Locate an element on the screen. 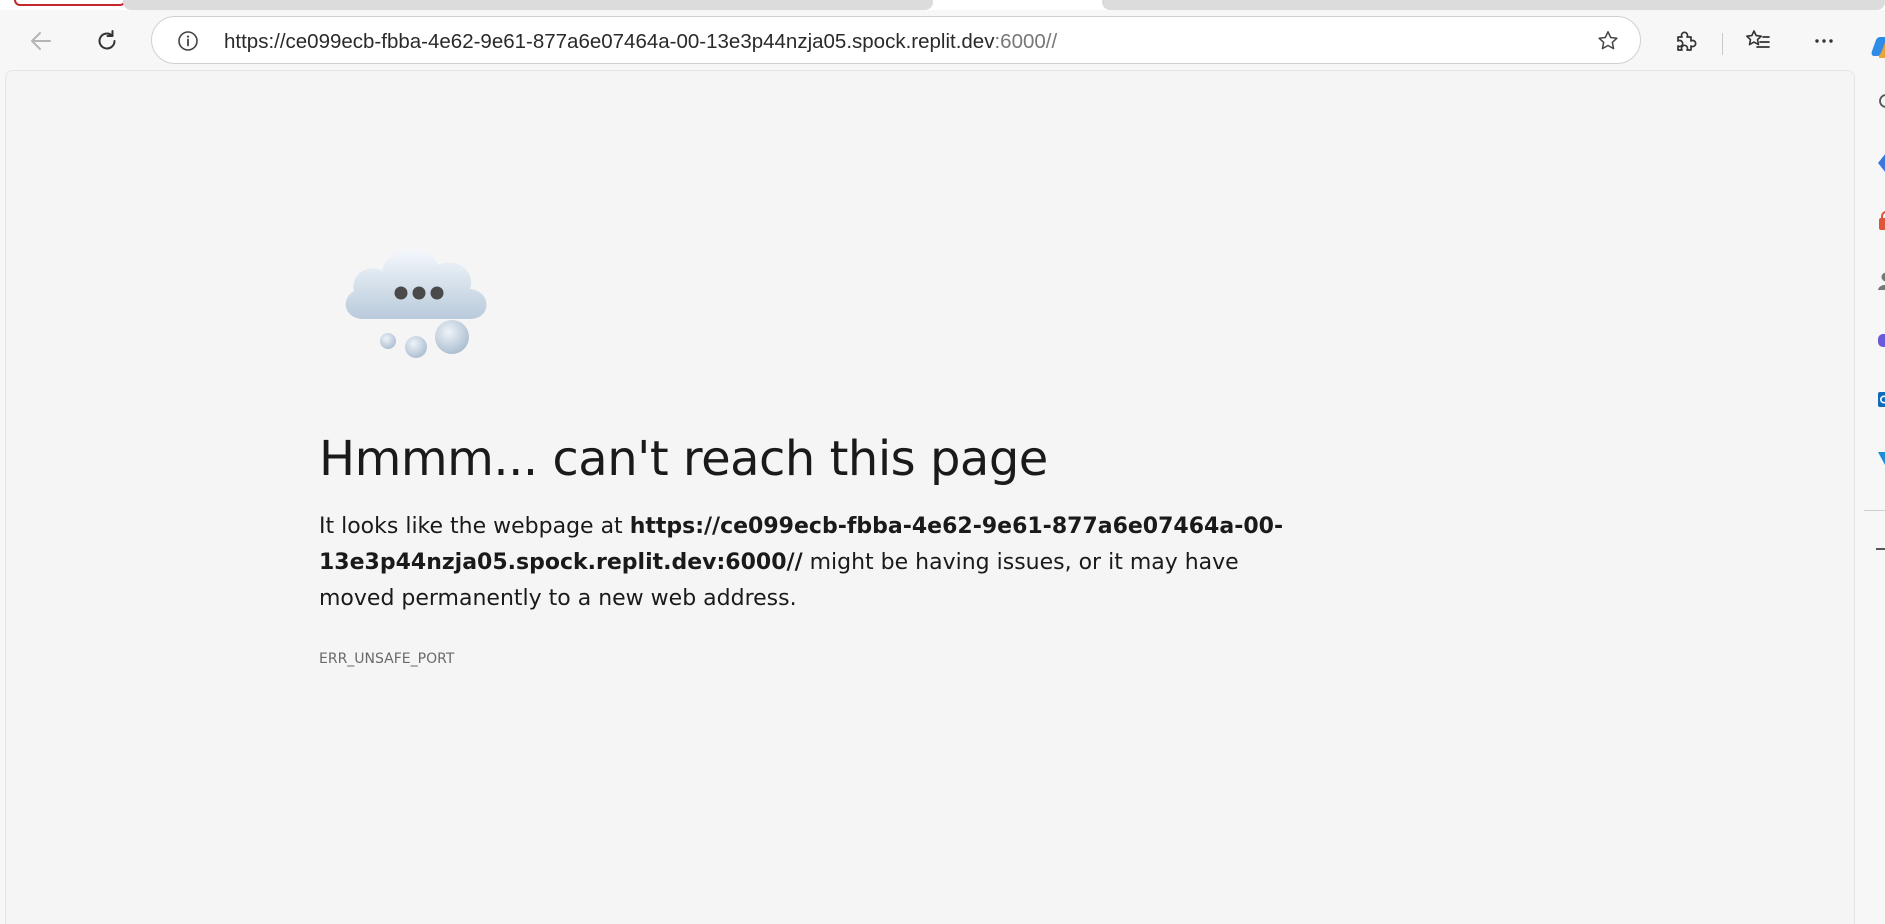 This screenshot has height=924, width=1885. favorites-list-icon is located at coordinates (1758, 39).